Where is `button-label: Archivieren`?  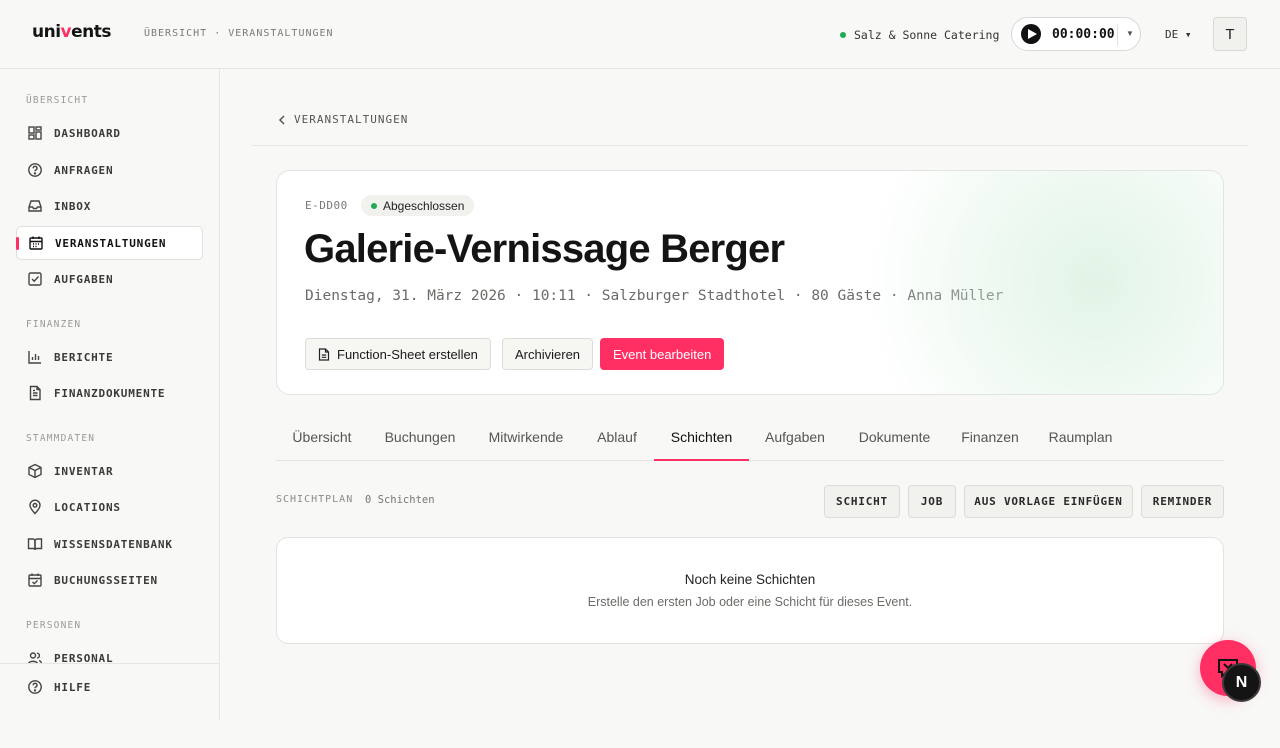 button-label: Archivieren is located at coordinates (548, 354).